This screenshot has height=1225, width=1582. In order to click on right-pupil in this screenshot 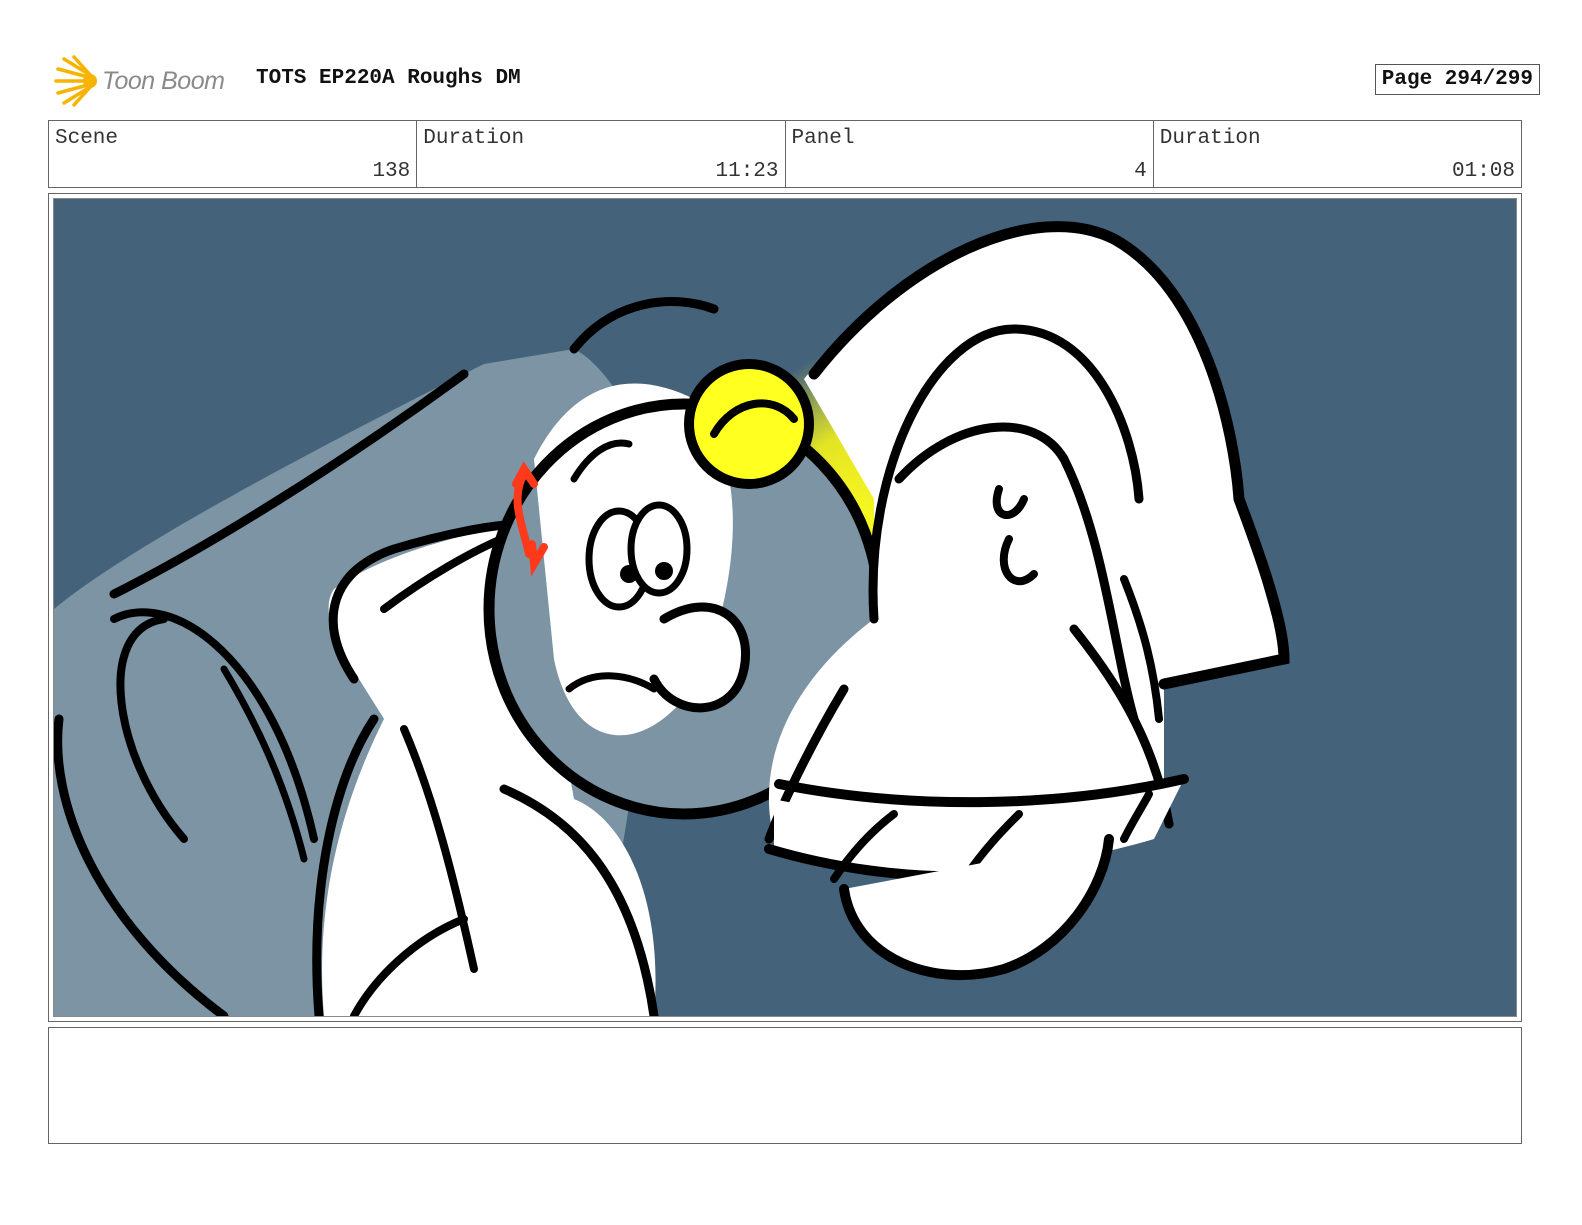, I will do `click(664, 571)`.